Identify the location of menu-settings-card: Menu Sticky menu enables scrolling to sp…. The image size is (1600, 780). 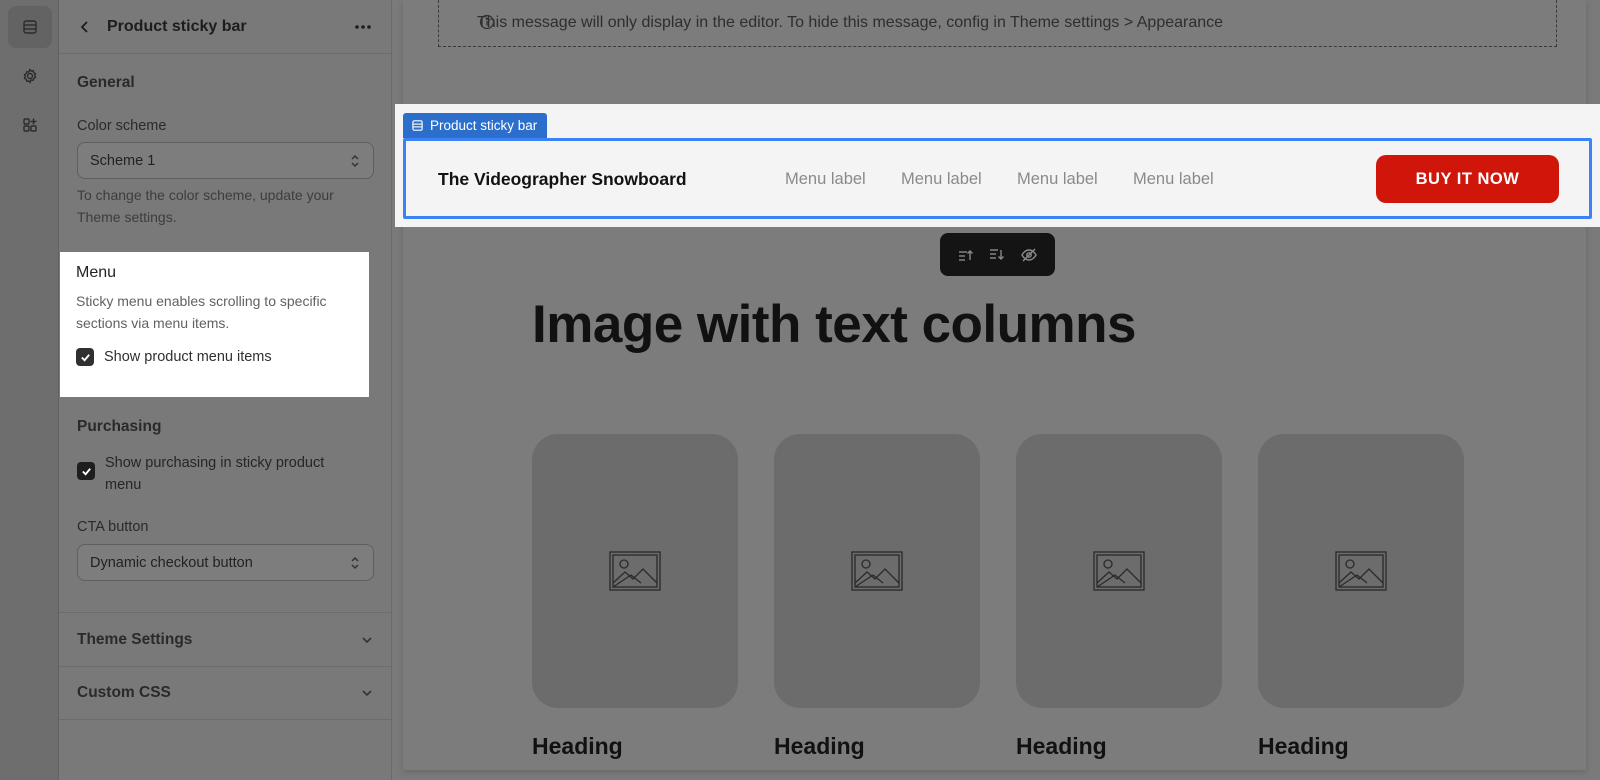
(214, 324).